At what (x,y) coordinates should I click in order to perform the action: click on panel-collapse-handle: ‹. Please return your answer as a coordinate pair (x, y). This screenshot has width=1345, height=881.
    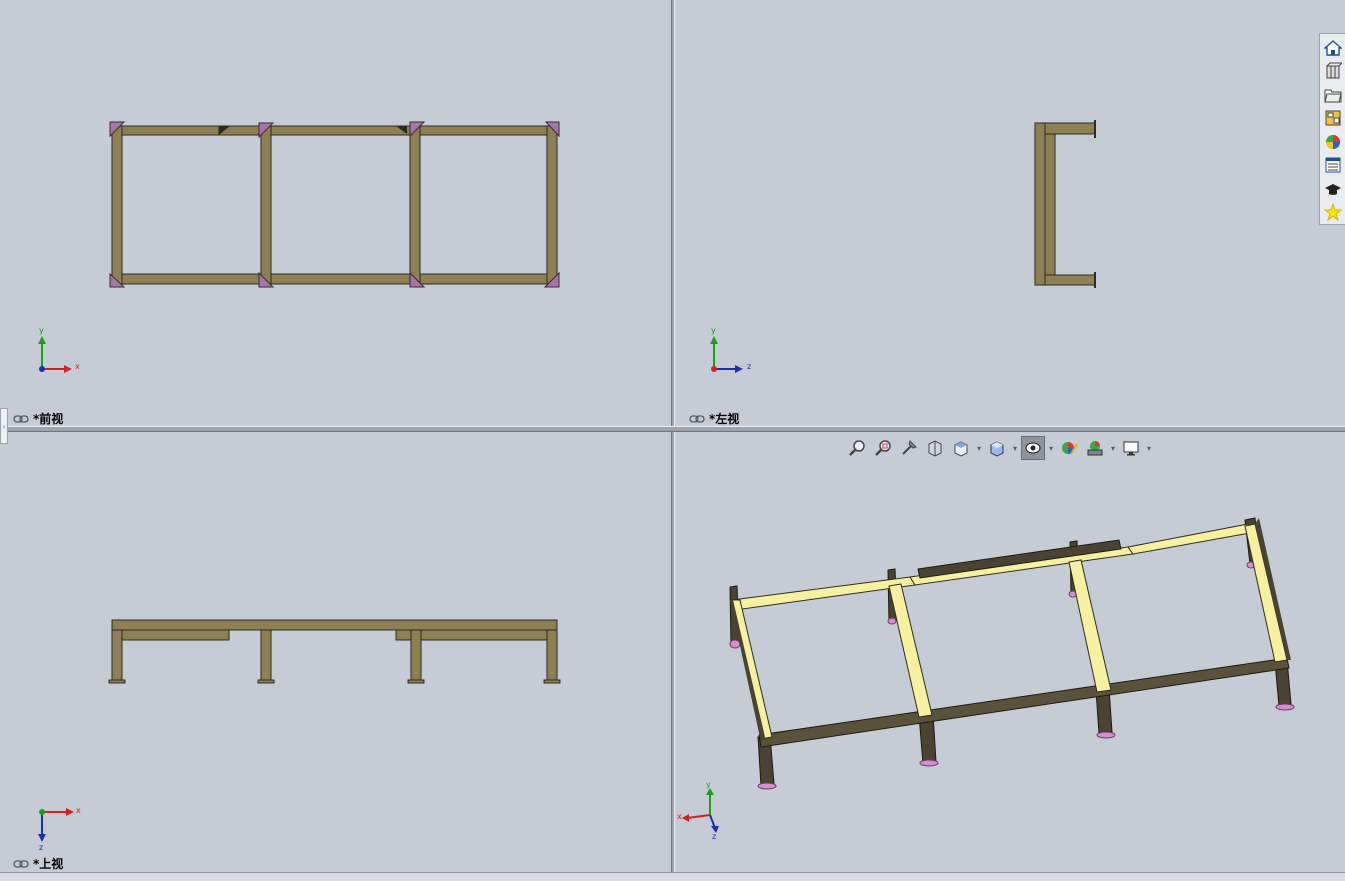
    Looking at the image, I should click on (4, 426).